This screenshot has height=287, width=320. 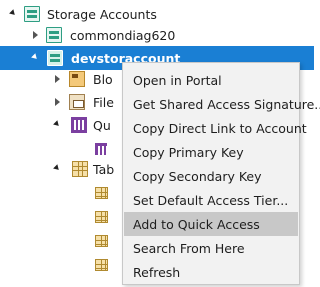 What do you see at coordinates (211, 248) in the screenshot?
I see `menu-item-search-from-here: Search From Here` at bounding box center [211, 248].